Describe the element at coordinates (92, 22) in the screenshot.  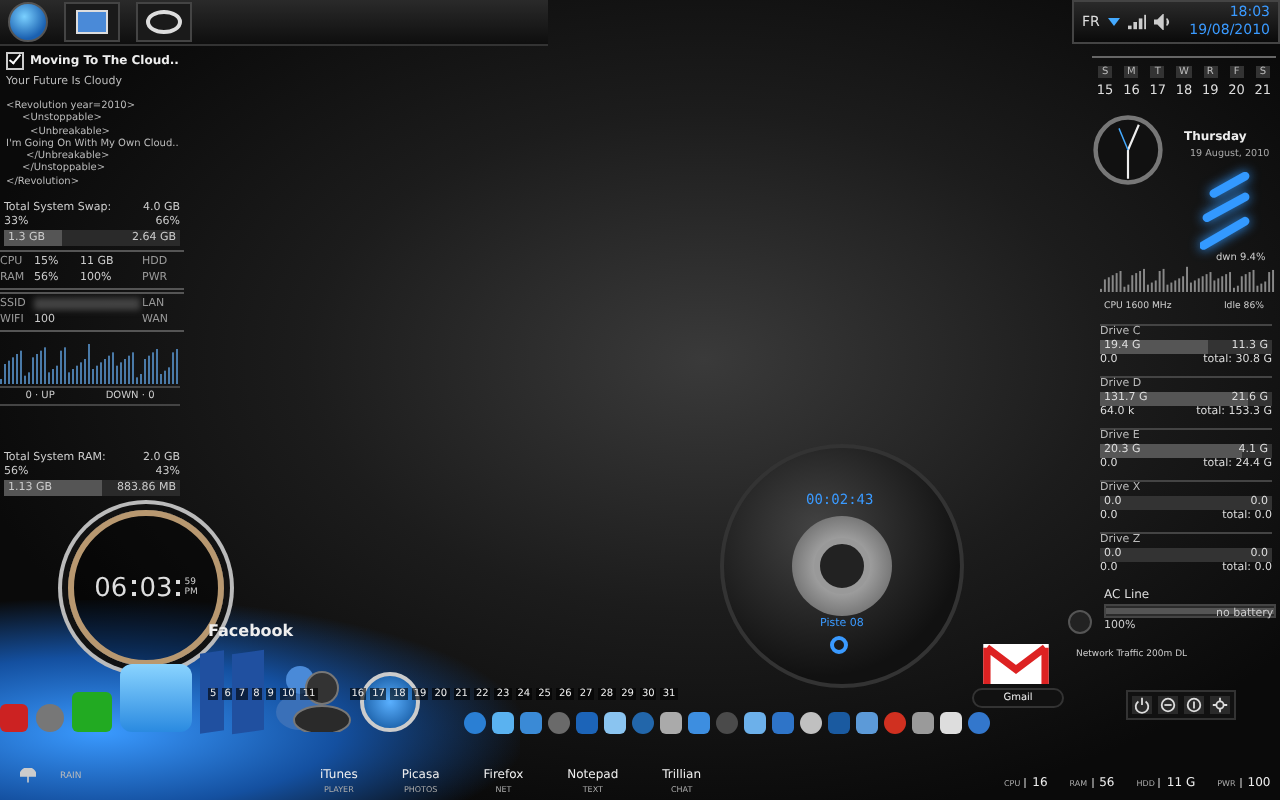
I see `monitor-icon` at that location.